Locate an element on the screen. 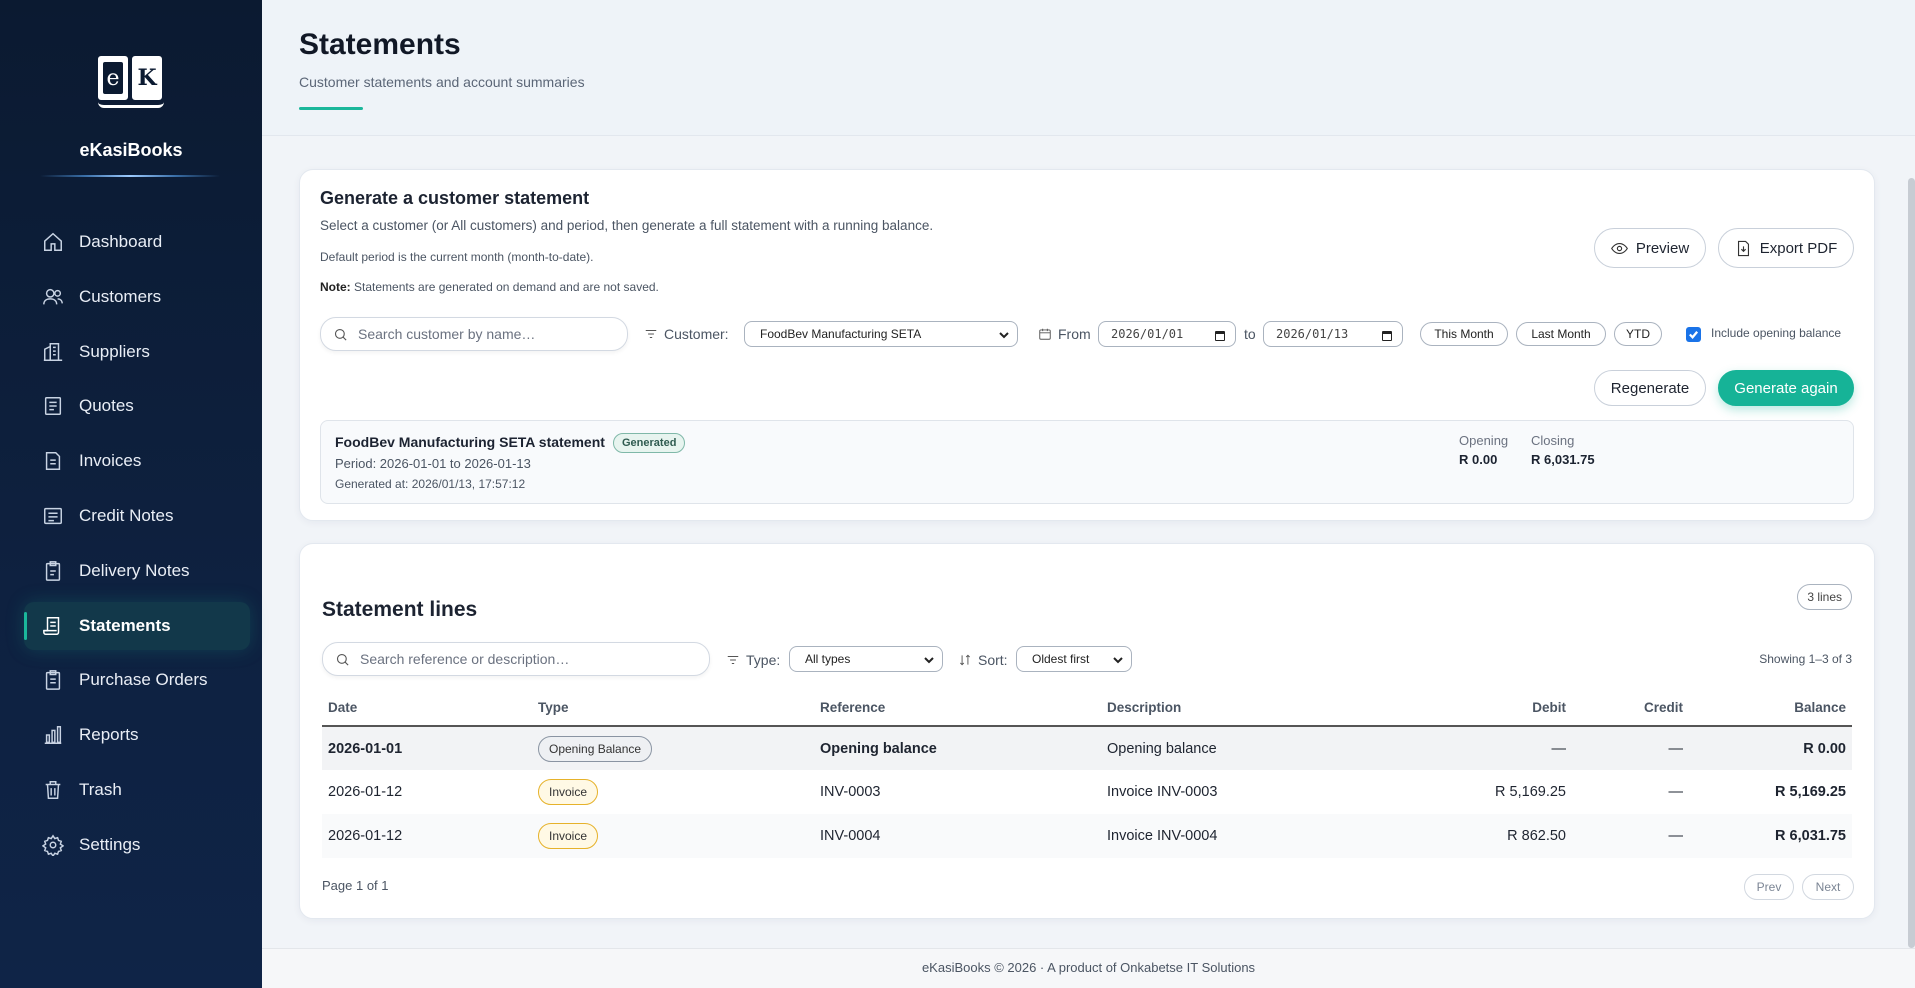  last-month-button: Last Month is located at coordinates (1561, 334).